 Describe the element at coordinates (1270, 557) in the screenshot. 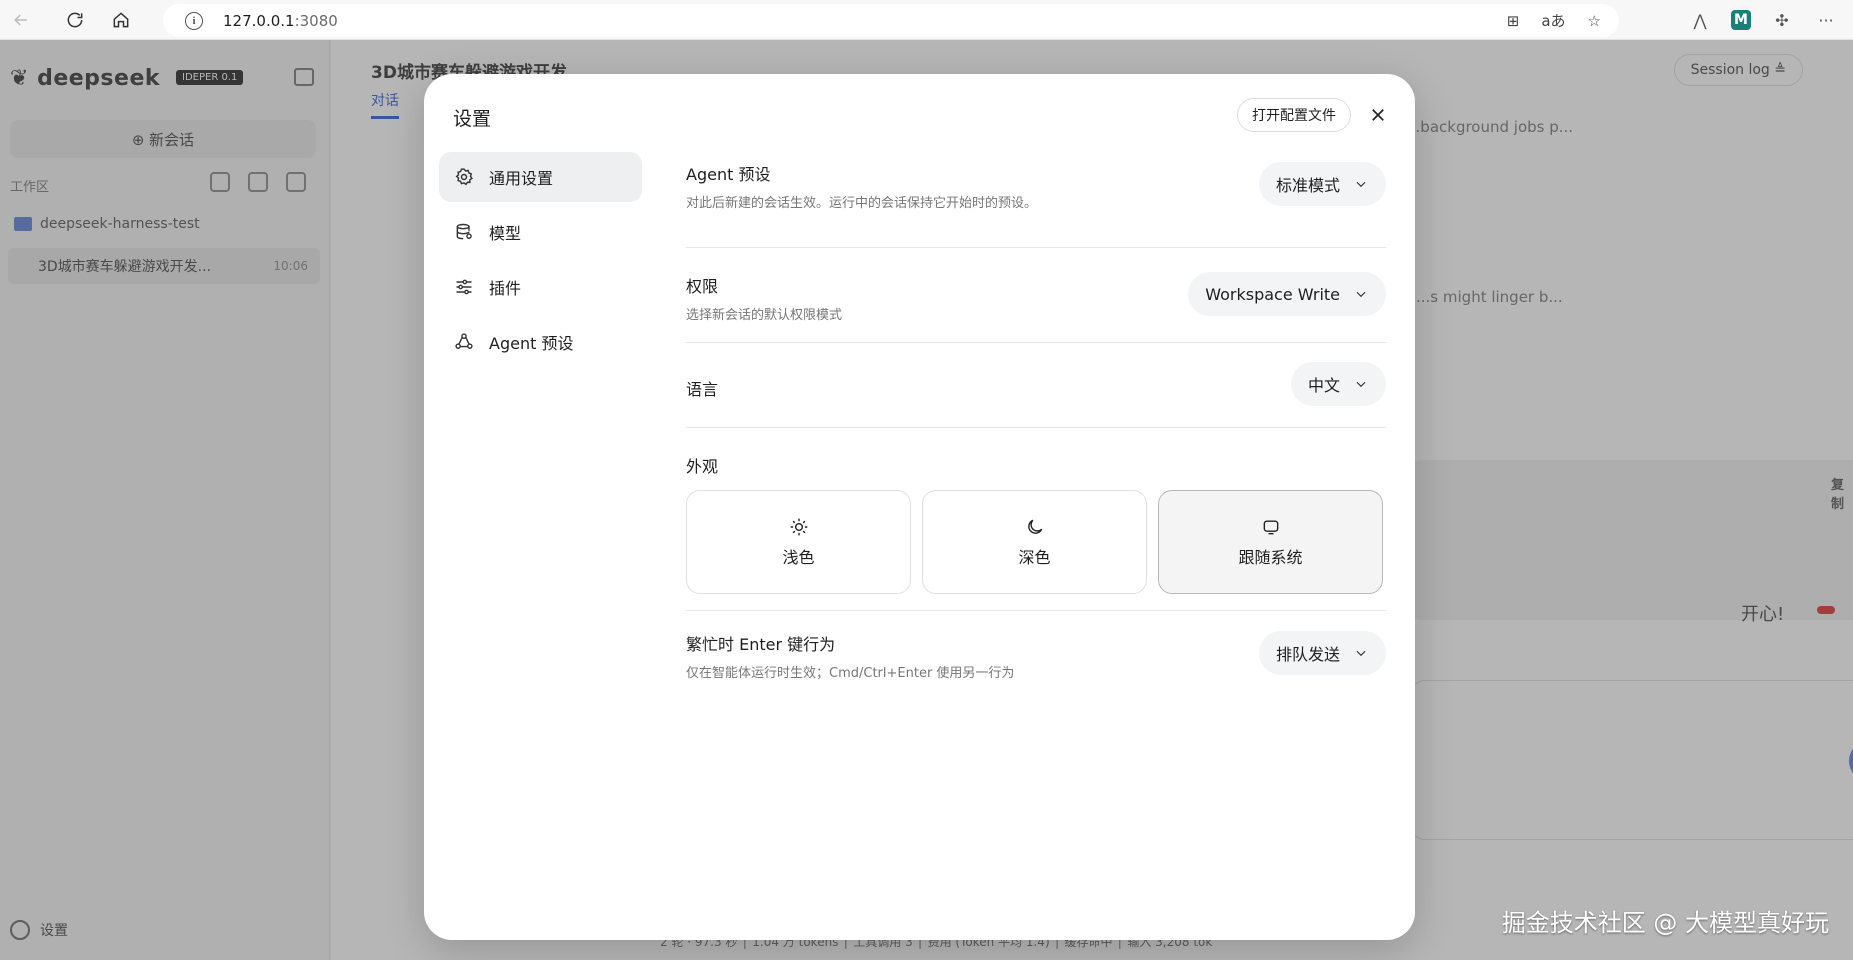

I see `theme-system-label: 跟随系统` at that location.